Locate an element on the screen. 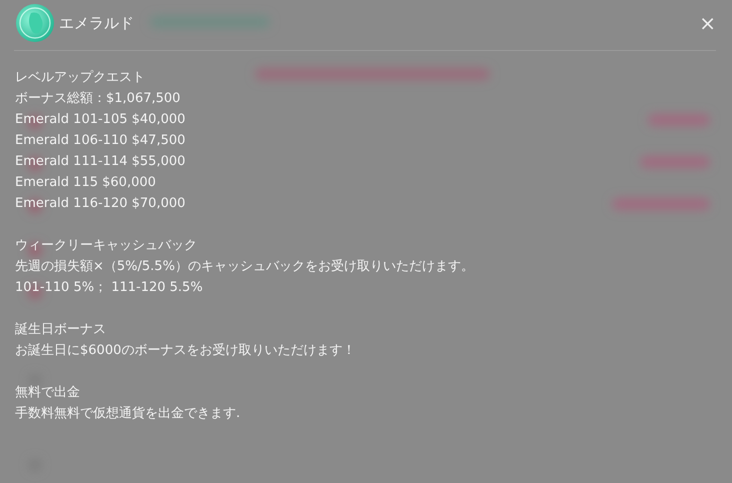 This screenshot has width=732, height=483. info-text: ボーナス総額：$1,067,500 is located at coordinates (98, 99).